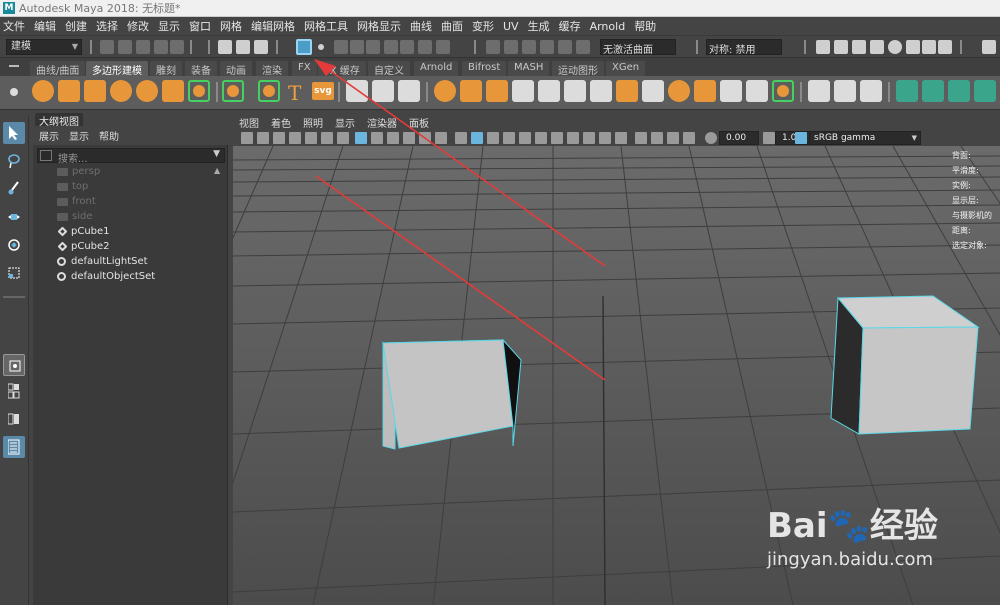  What do you see at coordinates (137, 216) in the screenshot?
I see `outliner-item-side: side` at bounding box center [137, 216].